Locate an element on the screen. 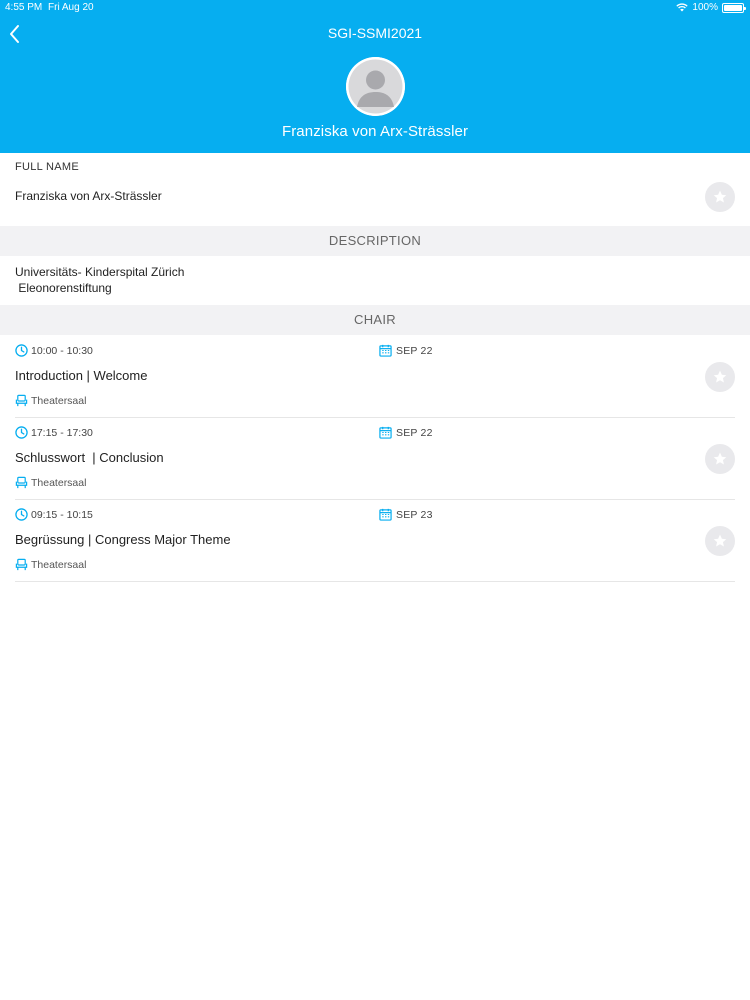  status-date: Fri Aug 20 is located at coordinates (71, 7).